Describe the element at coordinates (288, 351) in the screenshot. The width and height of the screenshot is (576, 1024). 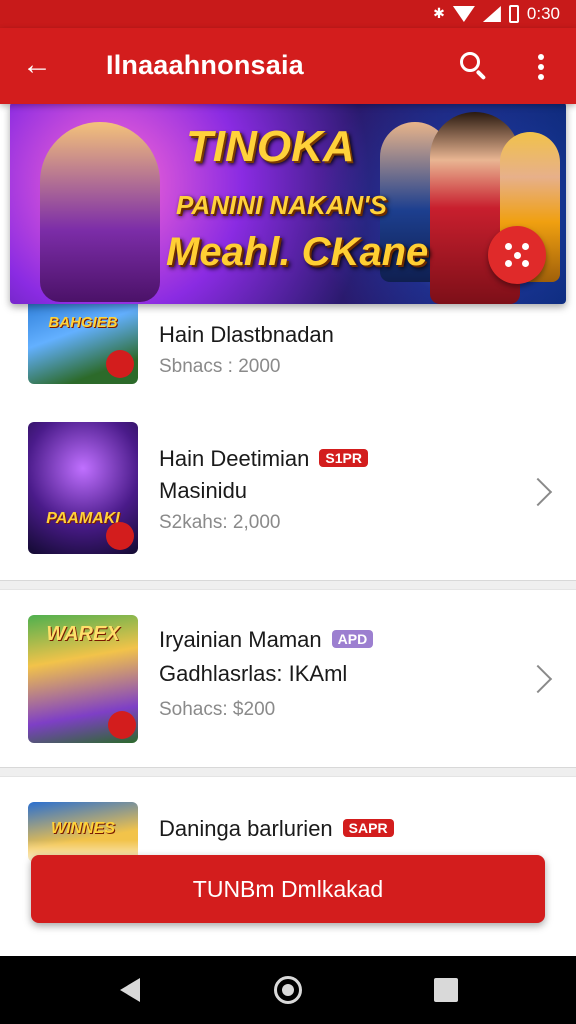
I see `list-item: BAHGIEB Hain Dlastbnadan Sbnacs : 2000` at that location.